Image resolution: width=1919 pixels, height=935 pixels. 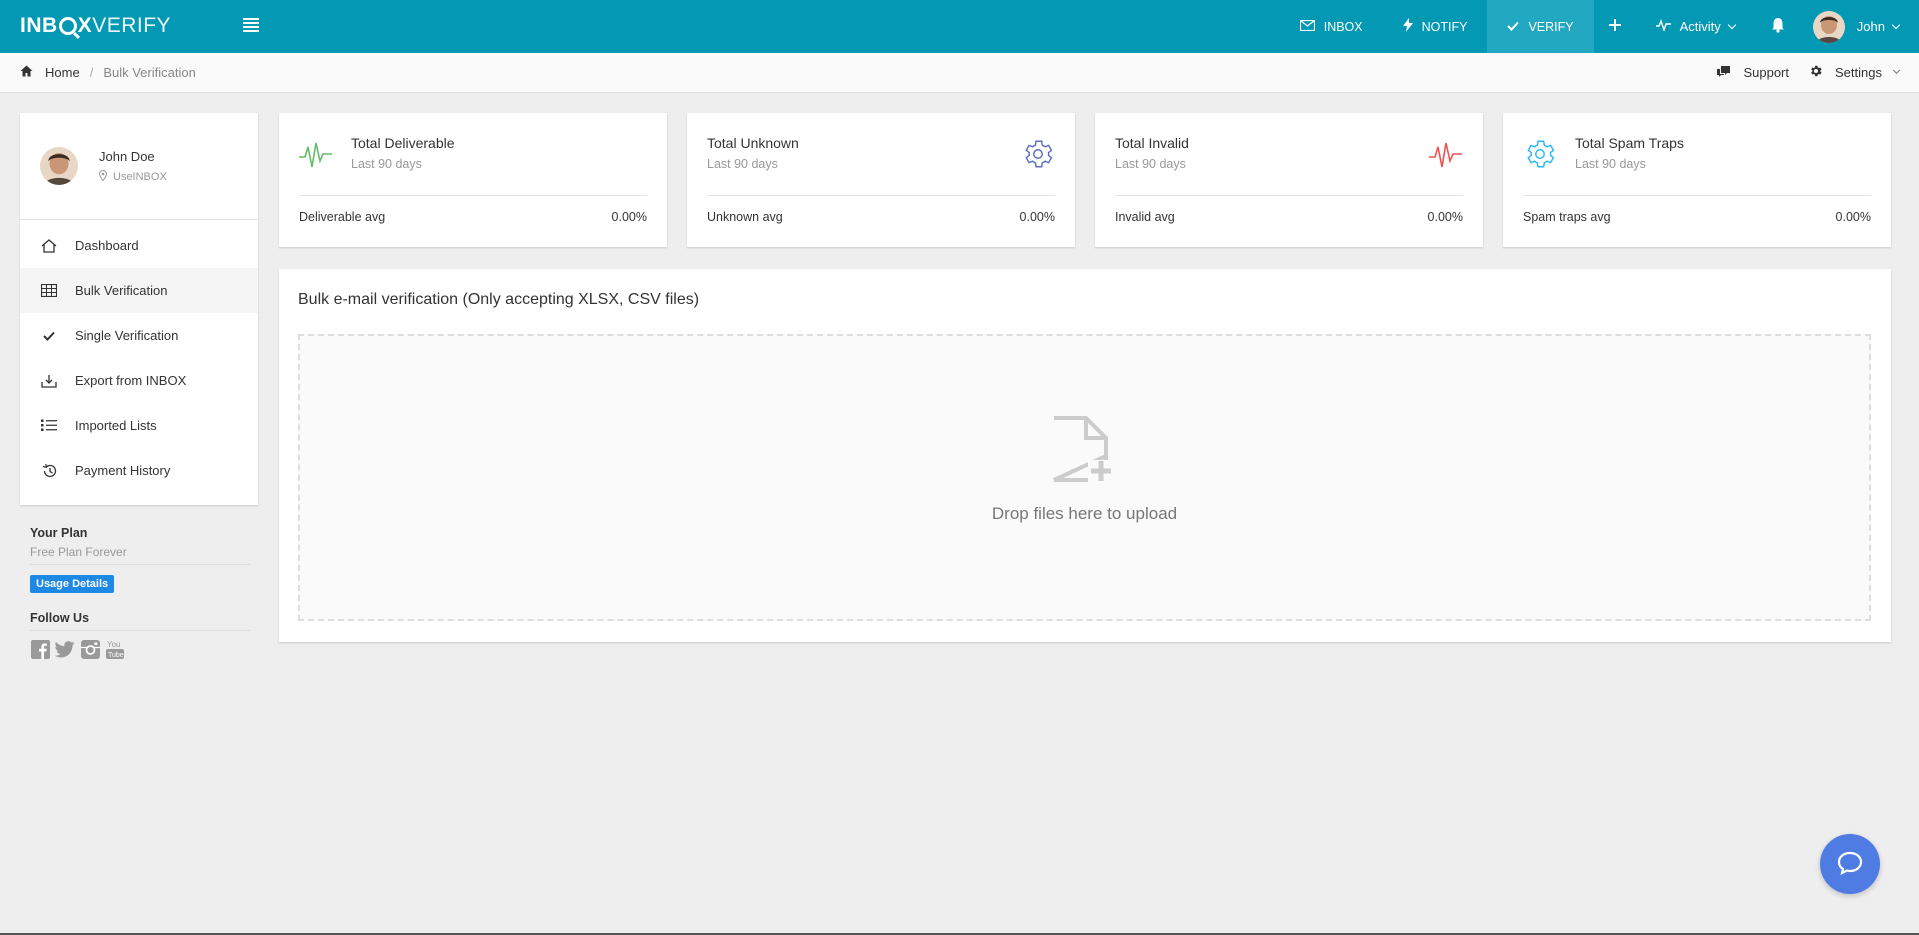 I want to click on stat-title: Total Unknown, so click(x=753, y=143).